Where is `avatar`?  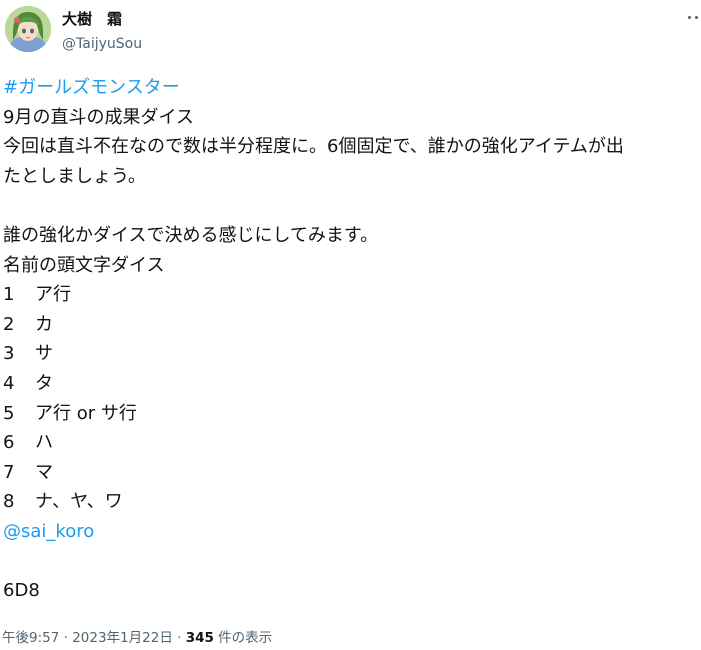 avatar is located at coordinates (28, 29).